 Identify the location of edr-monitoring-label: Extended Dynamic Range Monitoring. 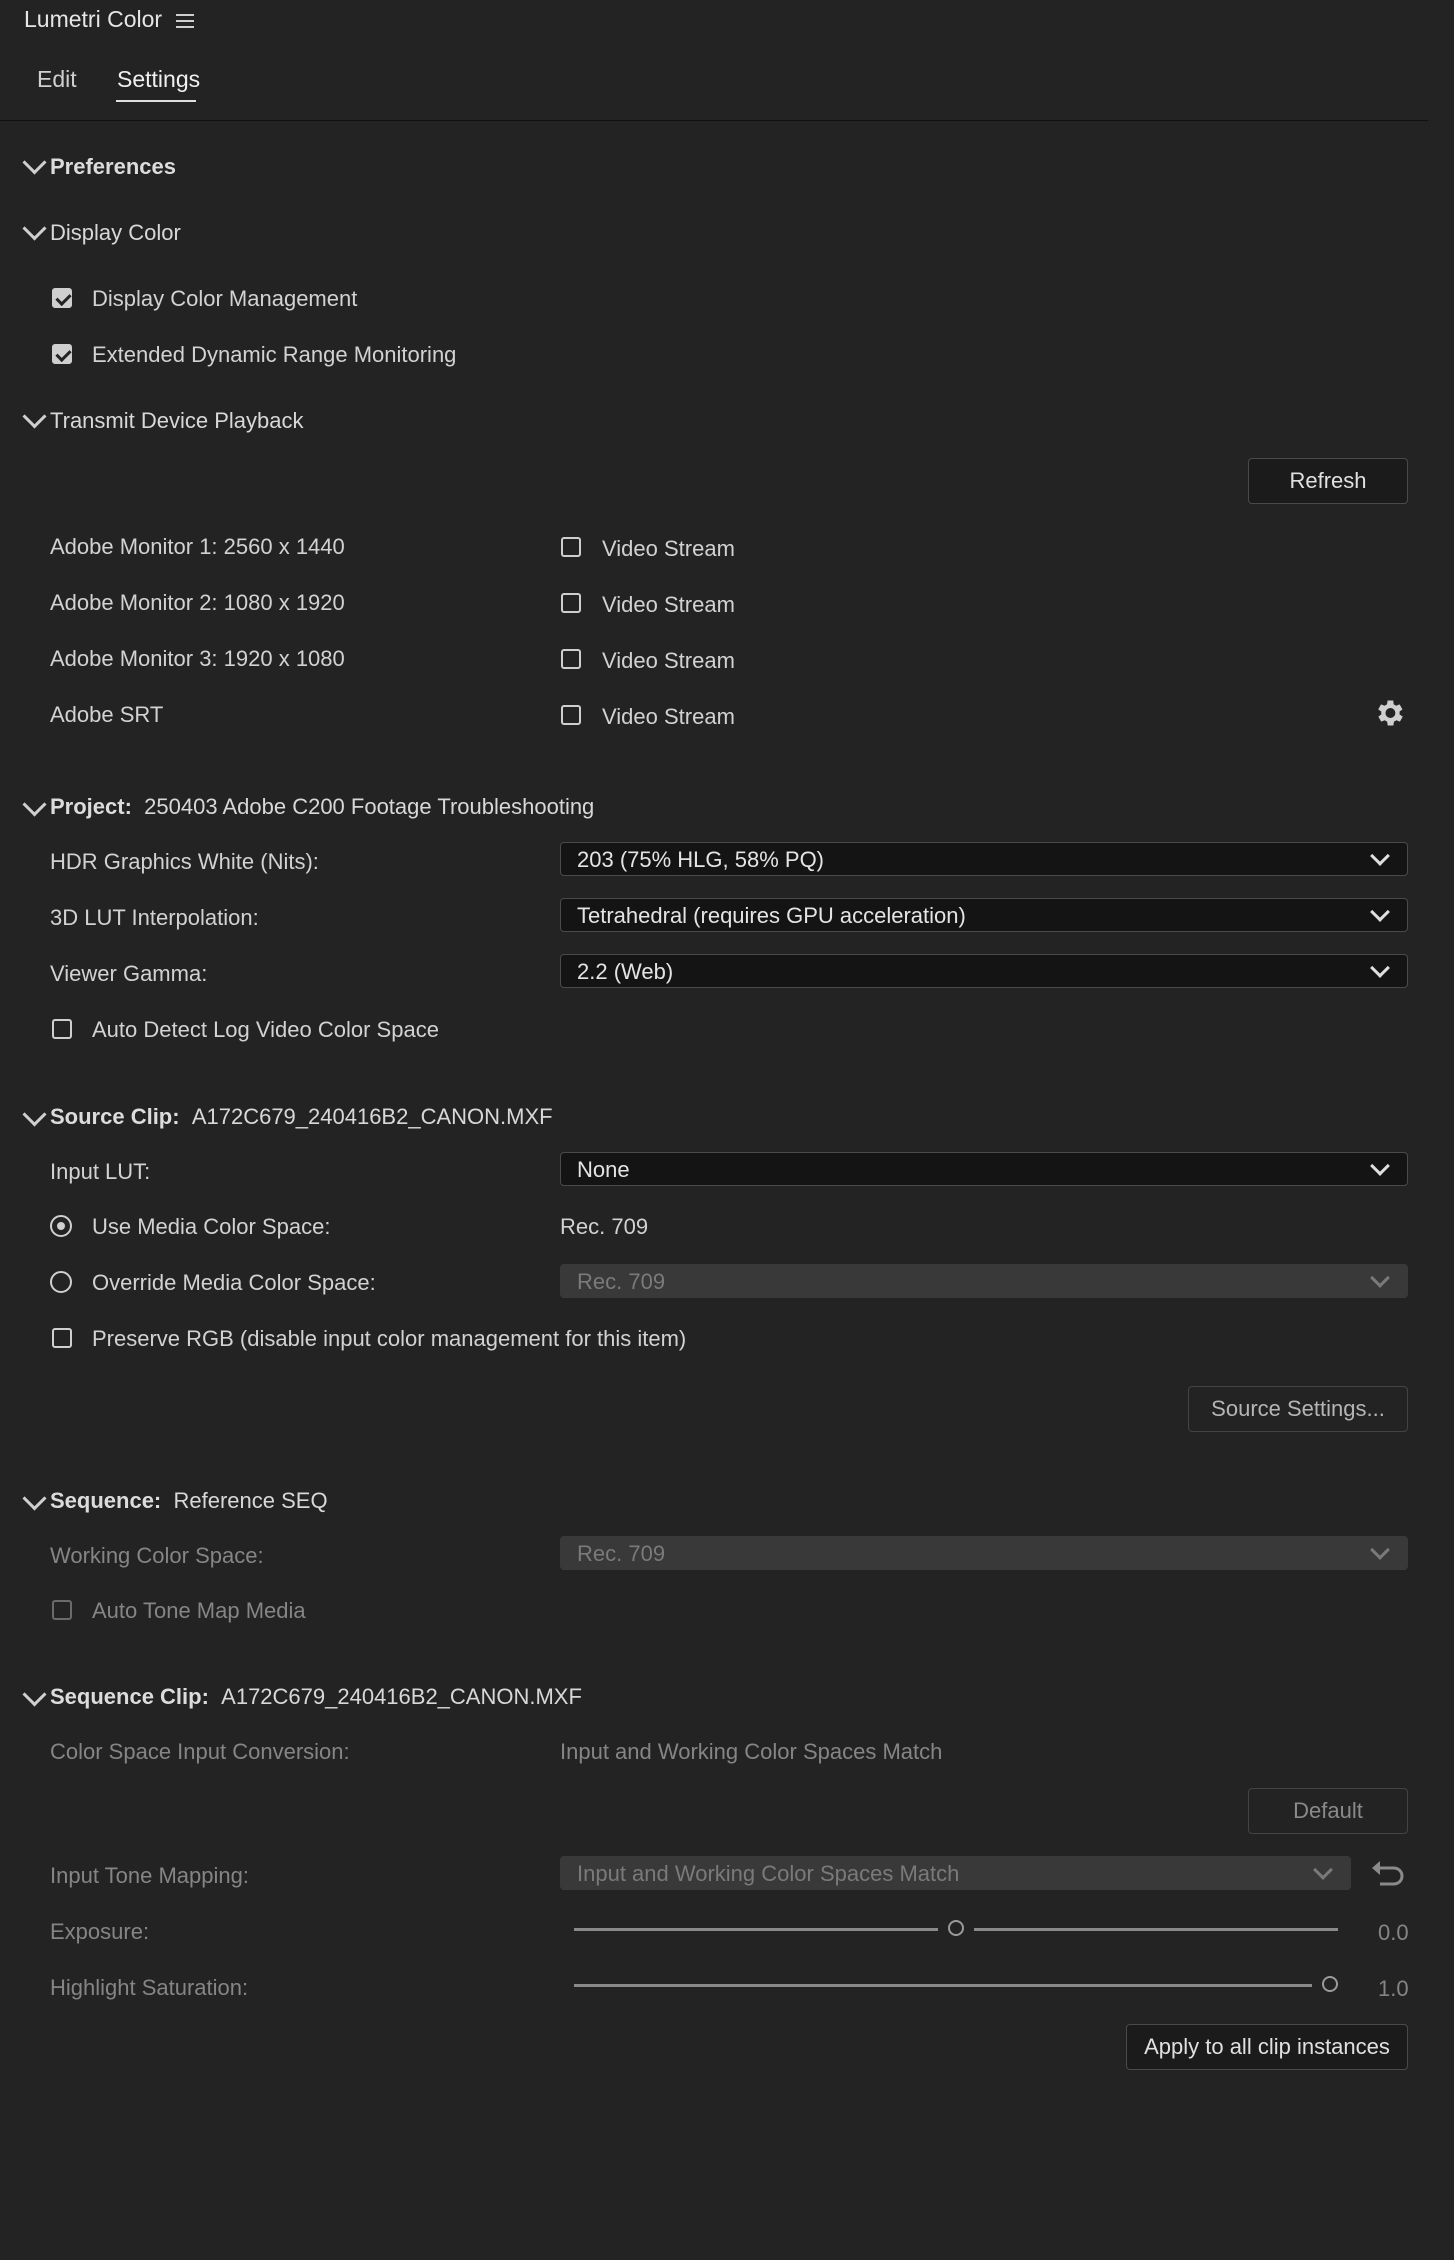
(274, 354).